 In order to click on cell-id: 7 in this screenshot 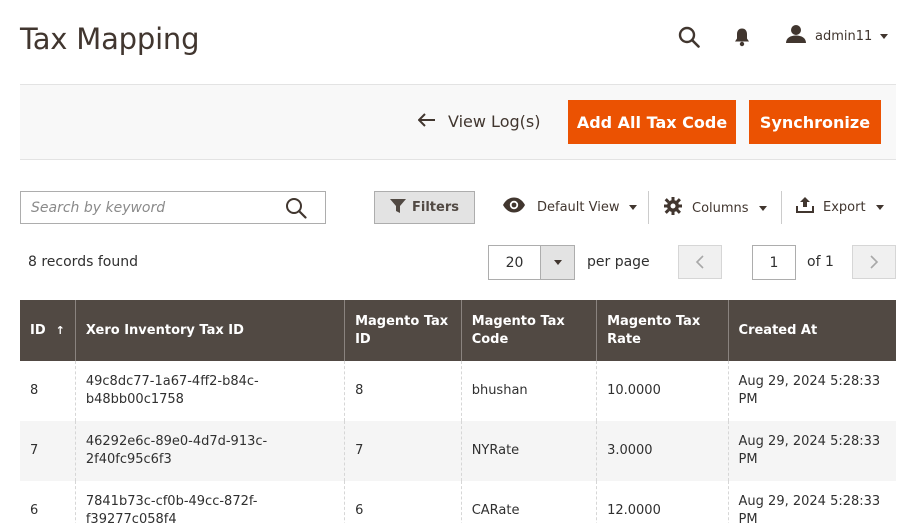, I will do `click(48, 451)`.